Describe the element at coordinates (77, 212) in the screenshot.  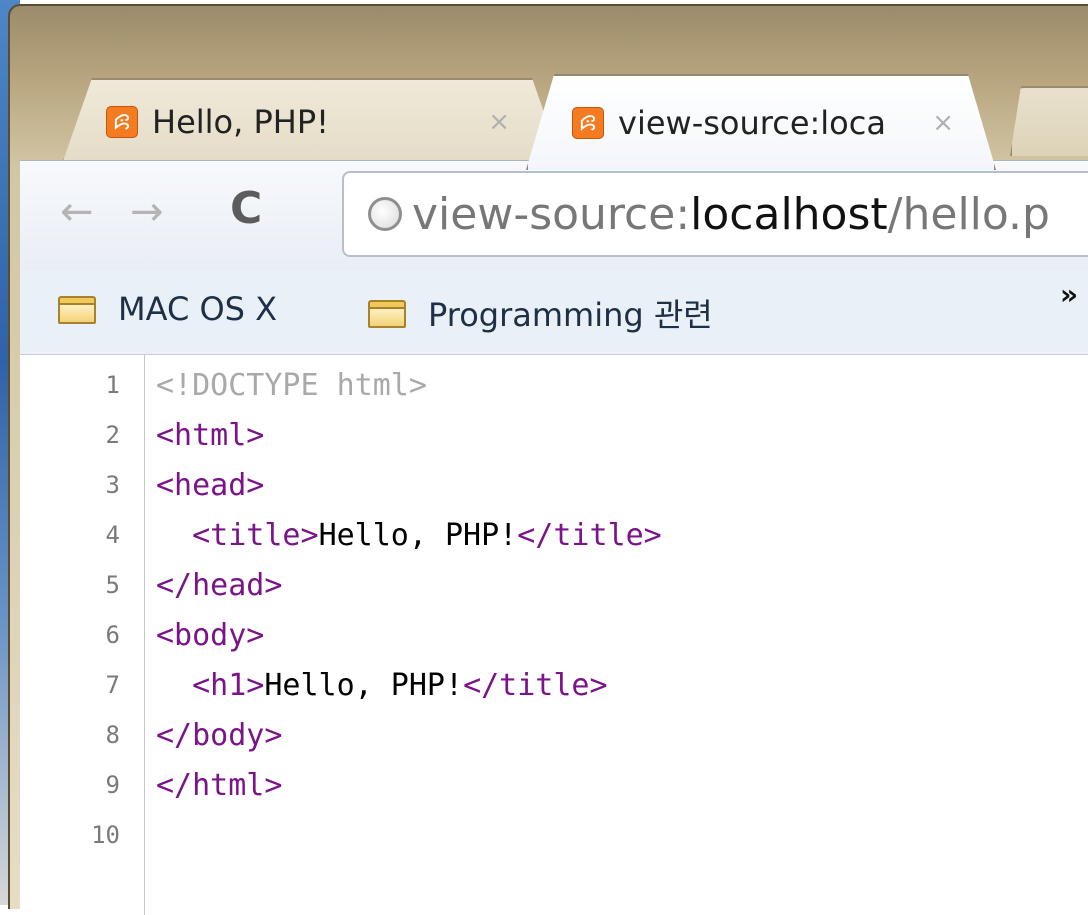
I see `back-arrow-icon: ←` at that location.